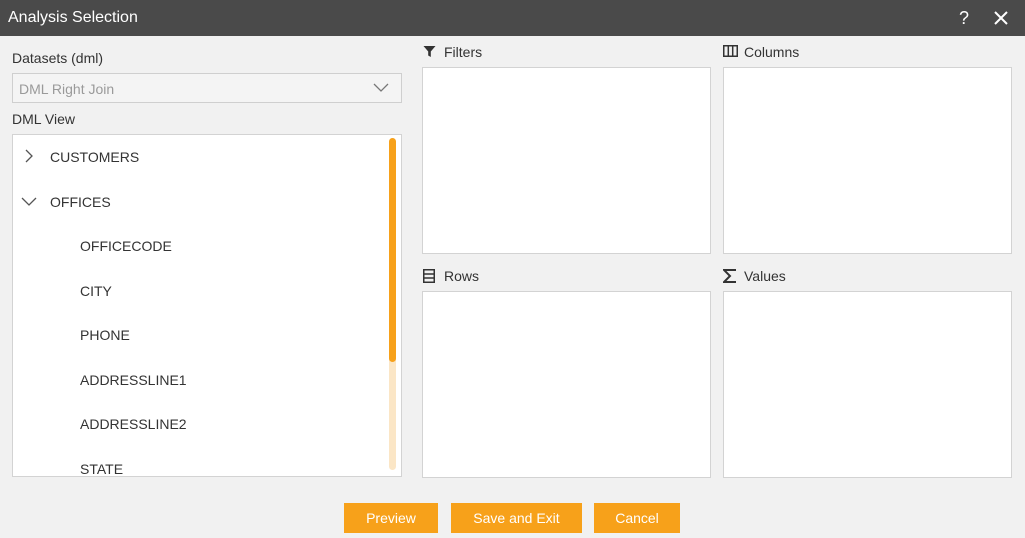  What do you see at coordinates (1001, 18) in the screenshot?
I see `close-icon` at bounding box center [1001, 18].